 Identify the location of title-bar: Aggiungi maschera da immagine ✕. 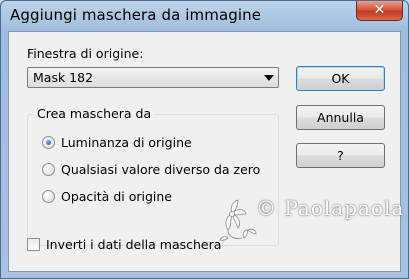
(204, 16).